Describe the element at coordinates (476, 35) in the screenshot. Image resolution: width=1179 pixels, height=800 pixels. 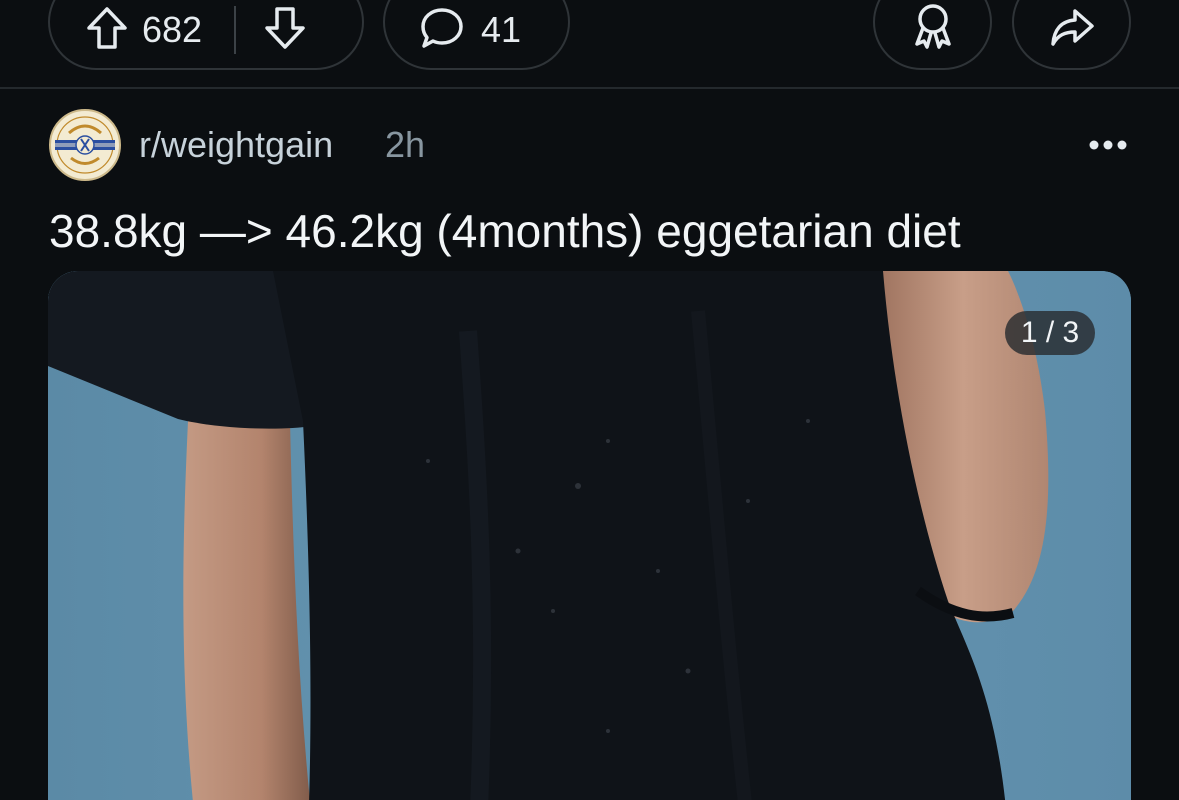
I see `comment-button: 41` at that location.